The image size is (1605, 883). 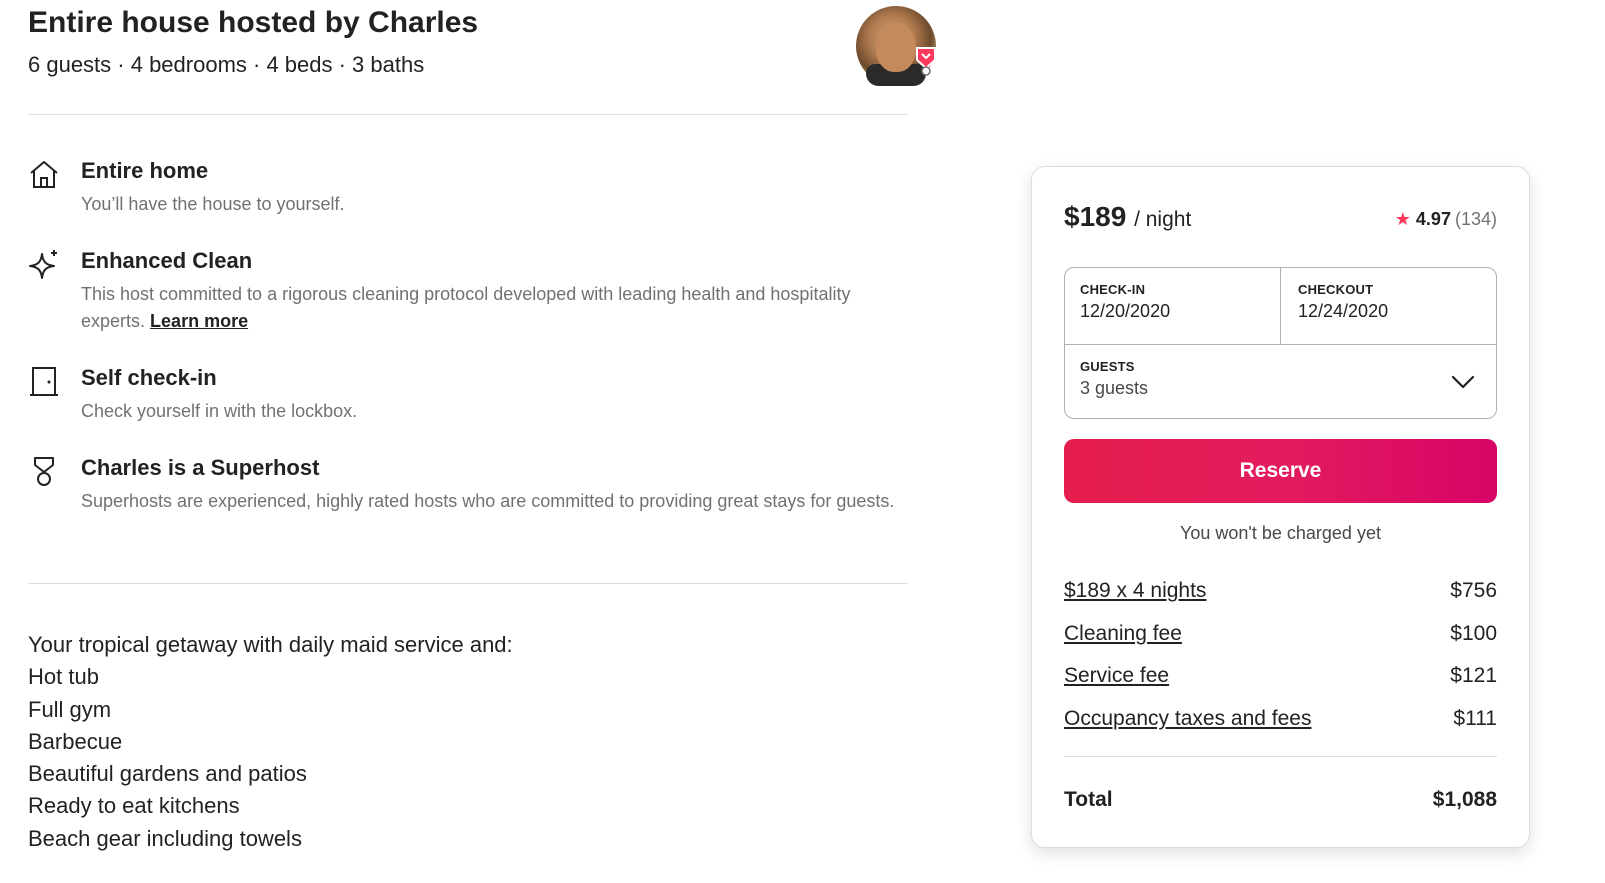 I want to click on amenity-item: Beautiful gardens and patios, so click(x=167, y=774).